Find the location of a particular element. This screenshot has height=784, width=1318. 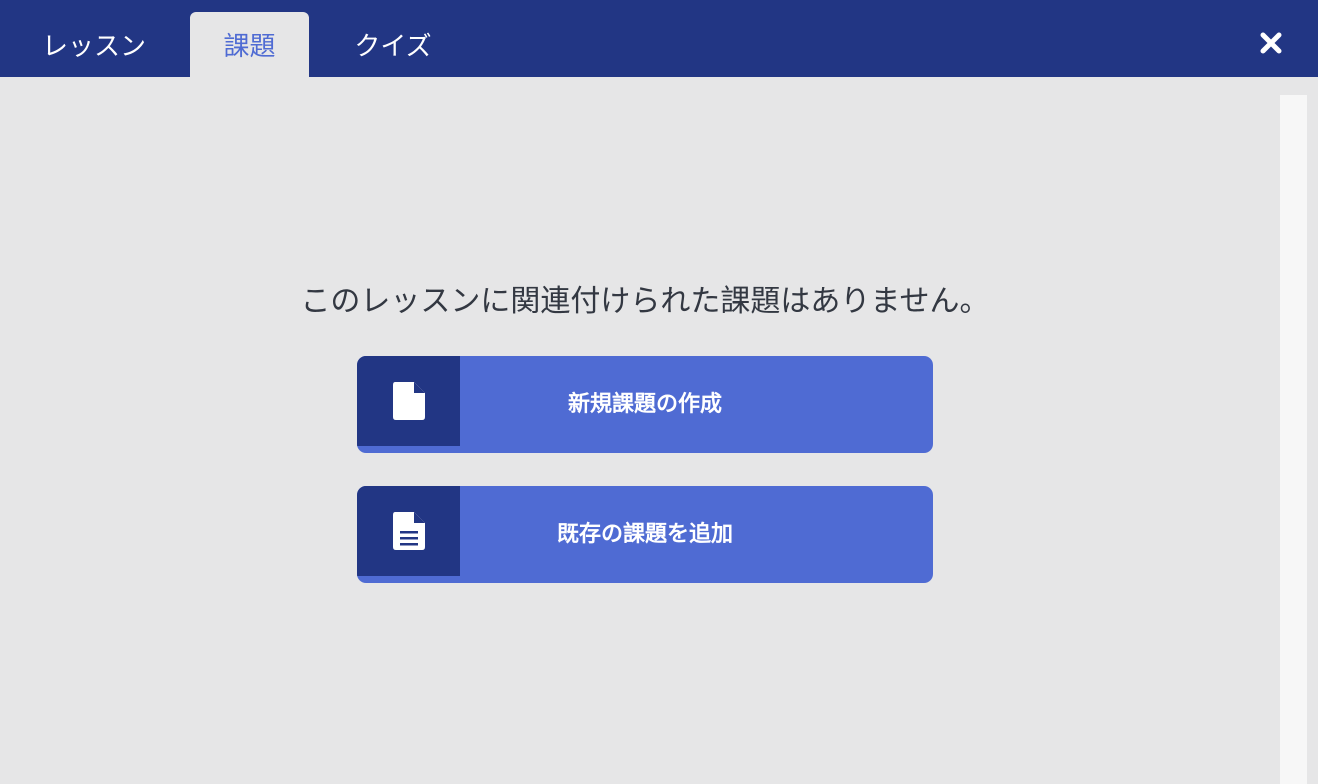

close-icon is located at coordinates (1271, 43).